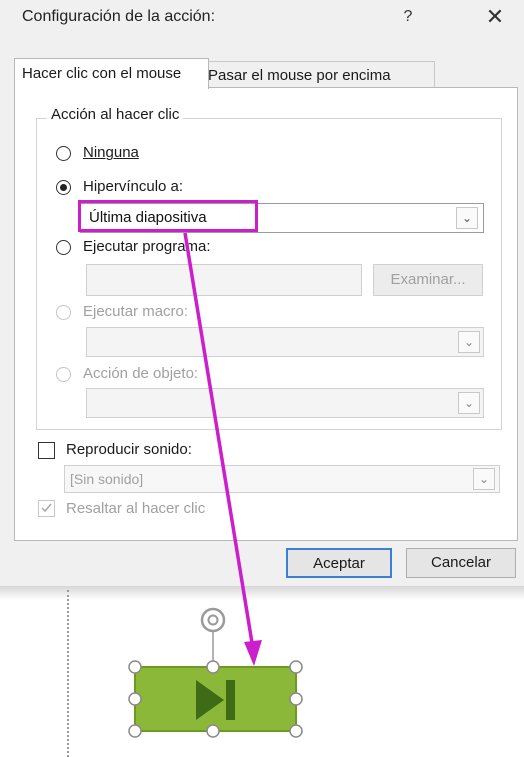 The image size is (524, 757). Describe the element at coordinates (213, 731) in the screenshot. I see `handle-bottom` at that location.